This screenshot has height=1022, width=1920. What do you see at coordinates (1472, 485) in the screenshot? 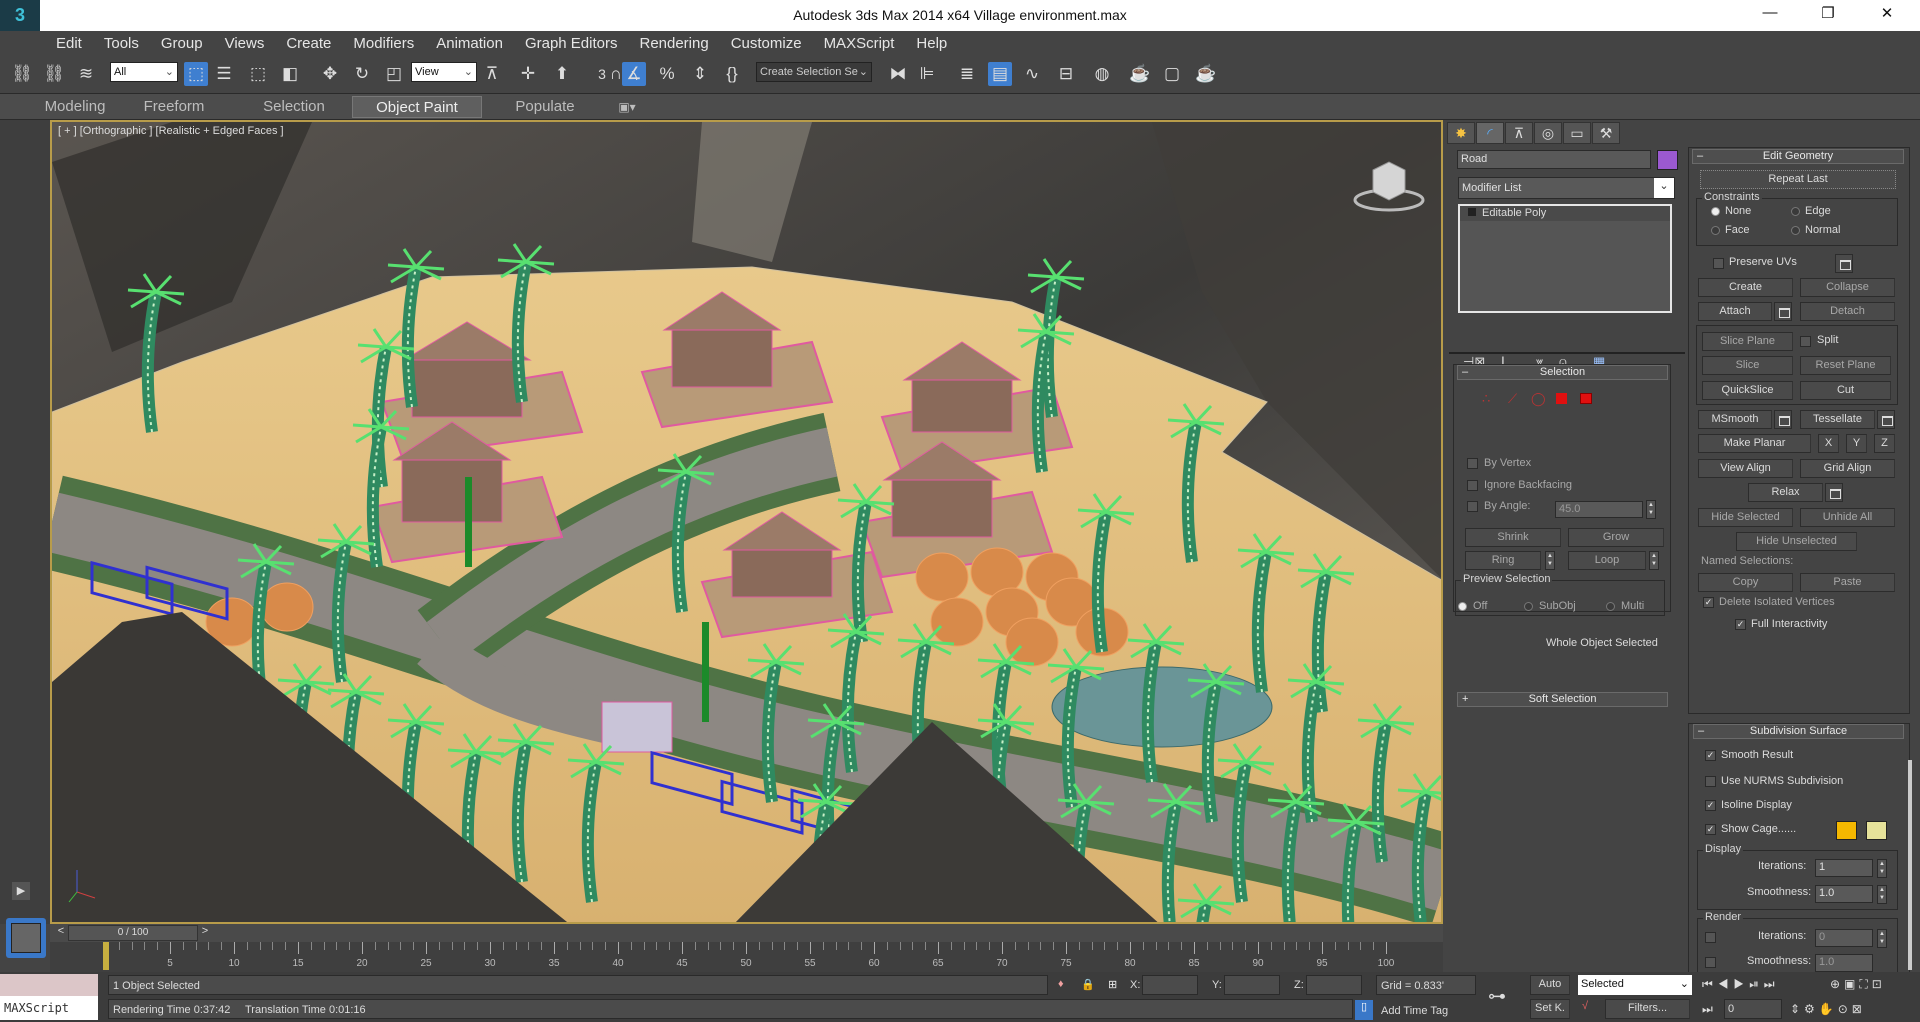
I see `ignore-backfacing-checkbox` at bounding box center [1472, 485].